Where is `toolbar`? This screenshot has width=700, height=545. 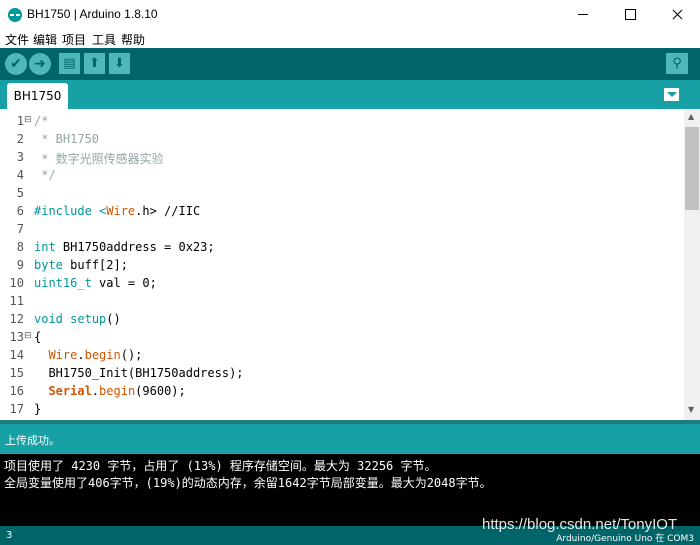 toolbar is located at coordinates (350, 64).